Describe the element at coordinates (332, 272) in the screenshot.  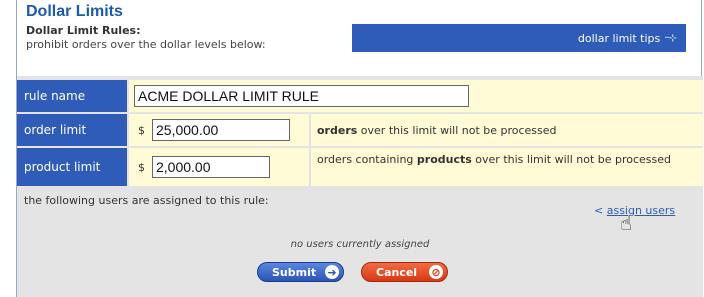
I see `arrow-right-icon: ➜` at that location.